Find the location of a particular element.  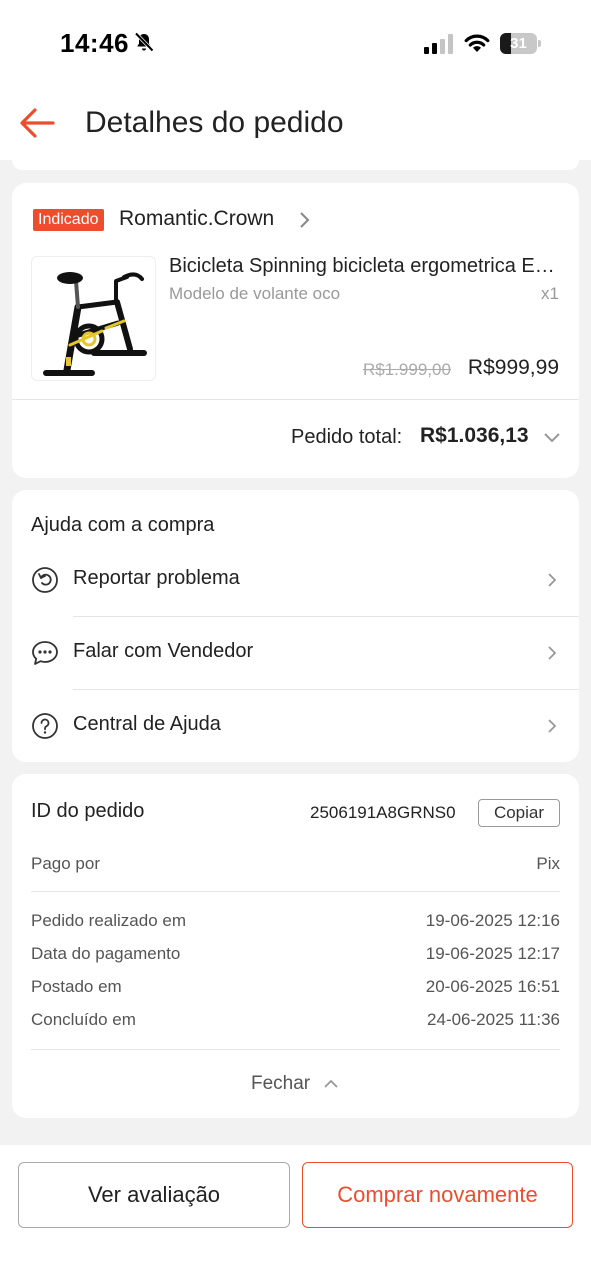

payment-date-row: Data do pagamento 19-06-2025 12:17 is located at coordinates (295, 956).